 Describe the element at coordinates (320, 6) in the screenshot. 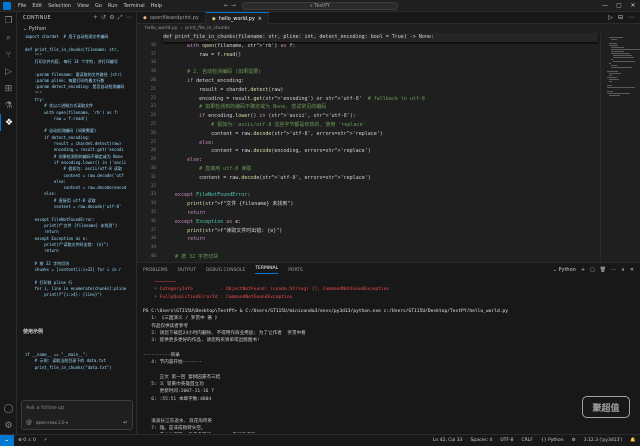

I see `command-center-search: ⌕ TestPY` at that location.